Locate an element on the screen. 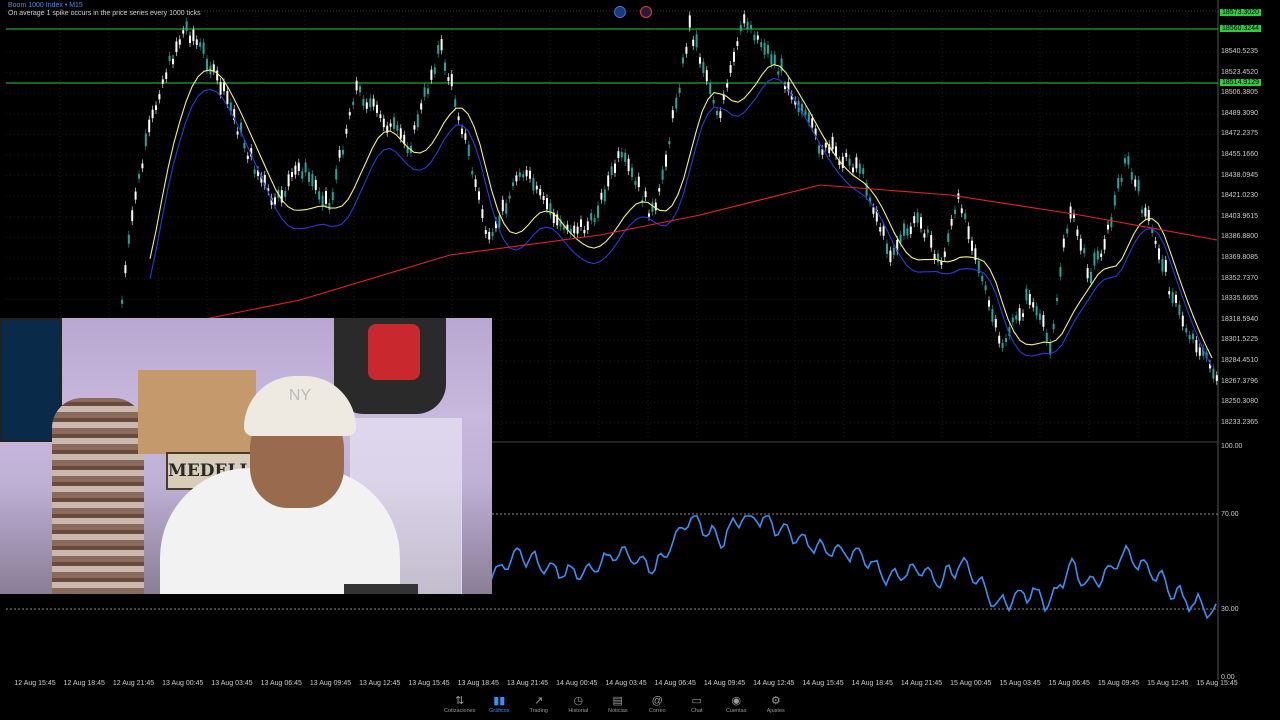 This screenshot has width=1280, height=720. nav-item-chat: ▭ Chat is located at coordinates (697, 704).